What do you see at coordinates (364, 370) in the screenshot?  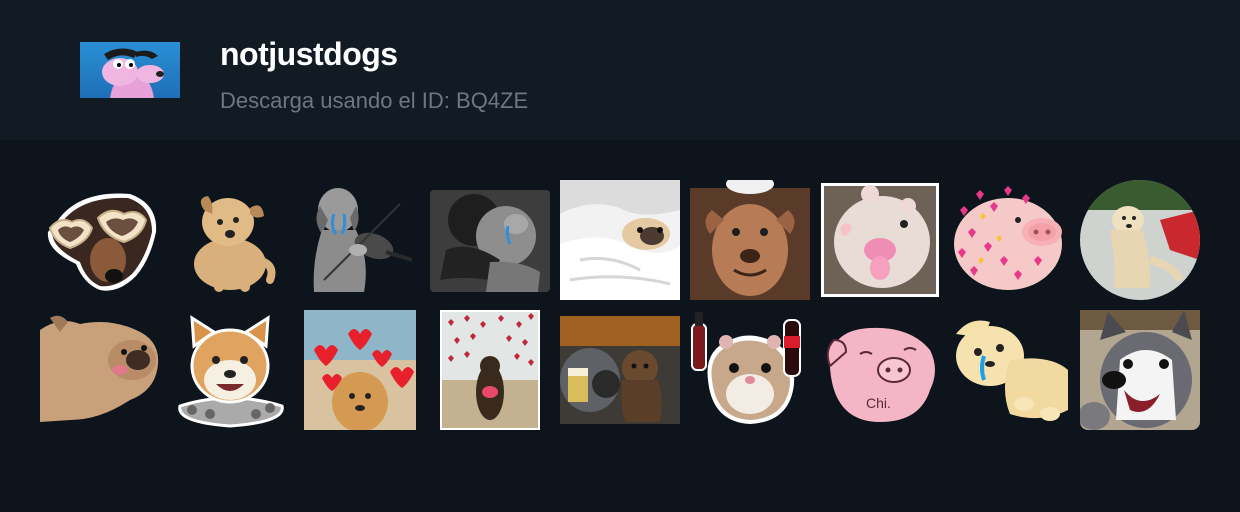 I see `sticker-golden-hearts` at bounding box center [364, 370].